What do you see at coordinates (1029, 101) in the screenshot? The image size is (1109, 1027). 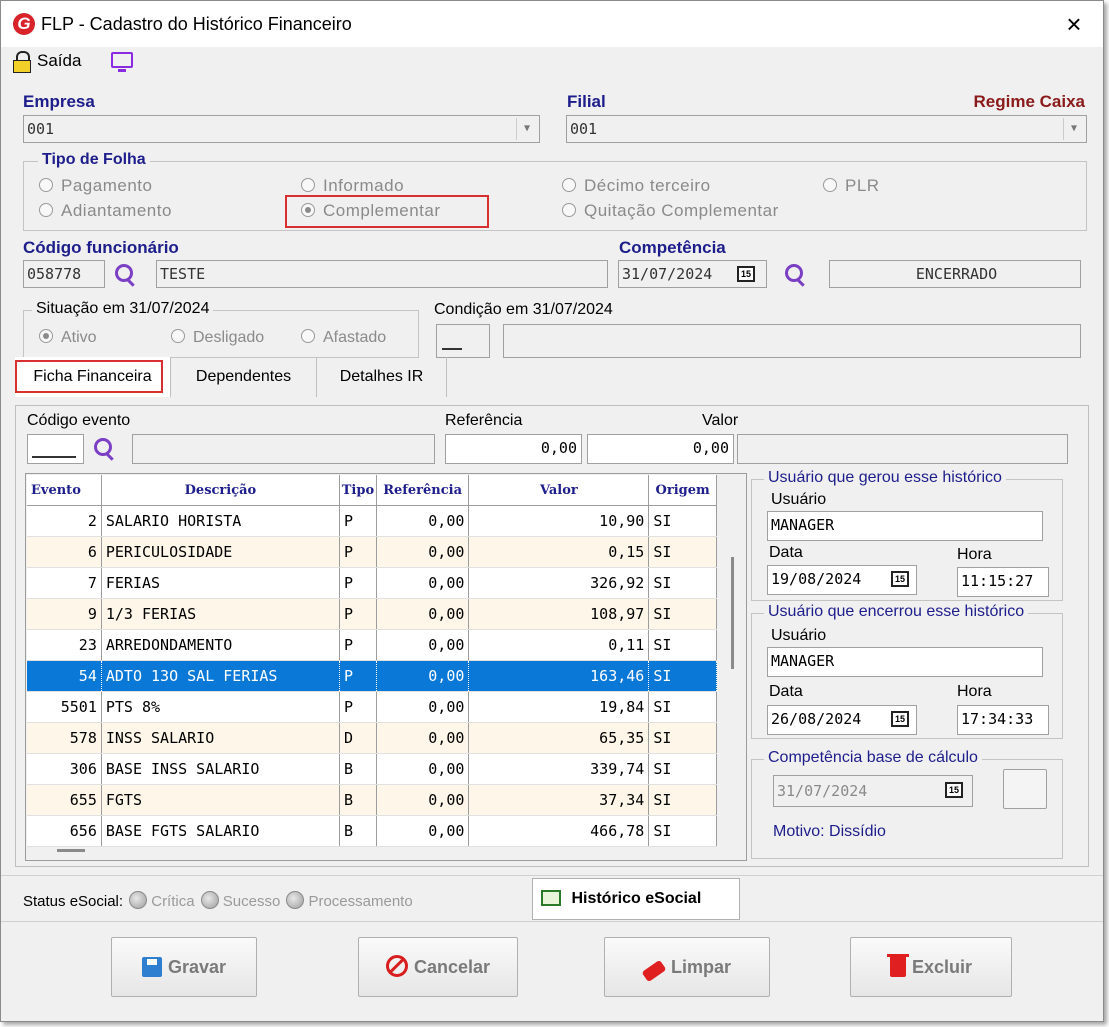 I see `regime-caixa-label: Regime Caixa` at bounding box center [1029, 101].